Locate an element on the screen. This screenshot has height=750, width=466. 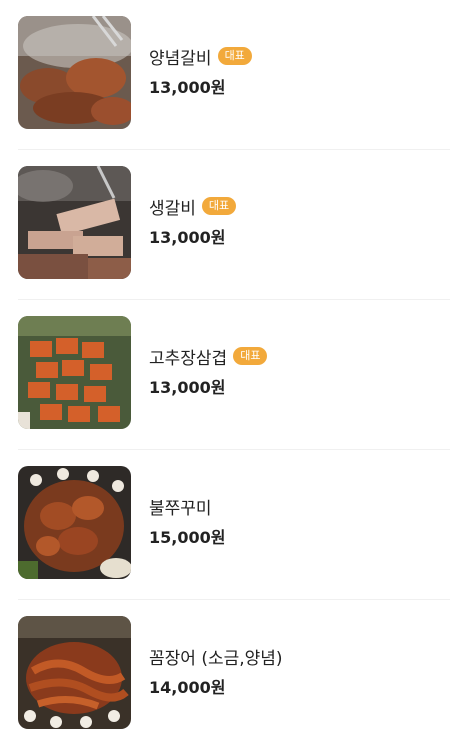
menu-item-name: 꼼장어 (소금,양념) is located at coordinates (216, 658).